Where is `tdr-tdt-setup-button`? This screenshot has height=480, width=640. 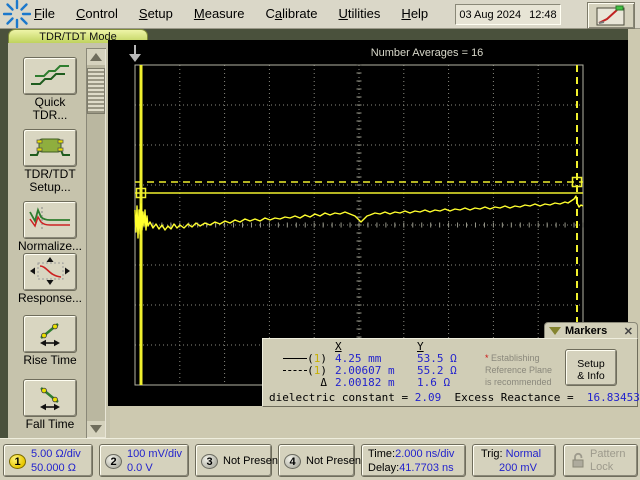 tdr-tdt-setup-button is located at coordinates (50, 148).